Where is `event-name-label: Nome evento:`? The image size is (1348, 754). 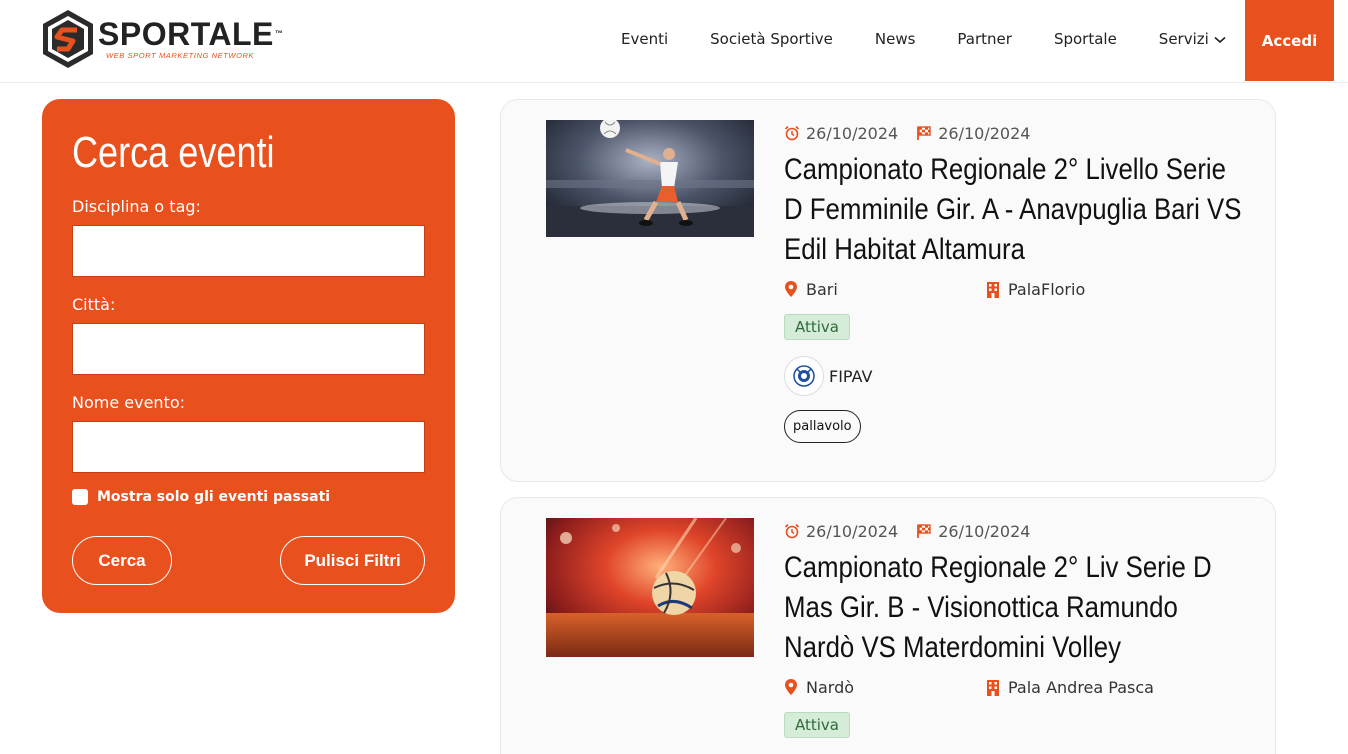 event-name-label: Nome evento: is located at coordinates (129, 402).